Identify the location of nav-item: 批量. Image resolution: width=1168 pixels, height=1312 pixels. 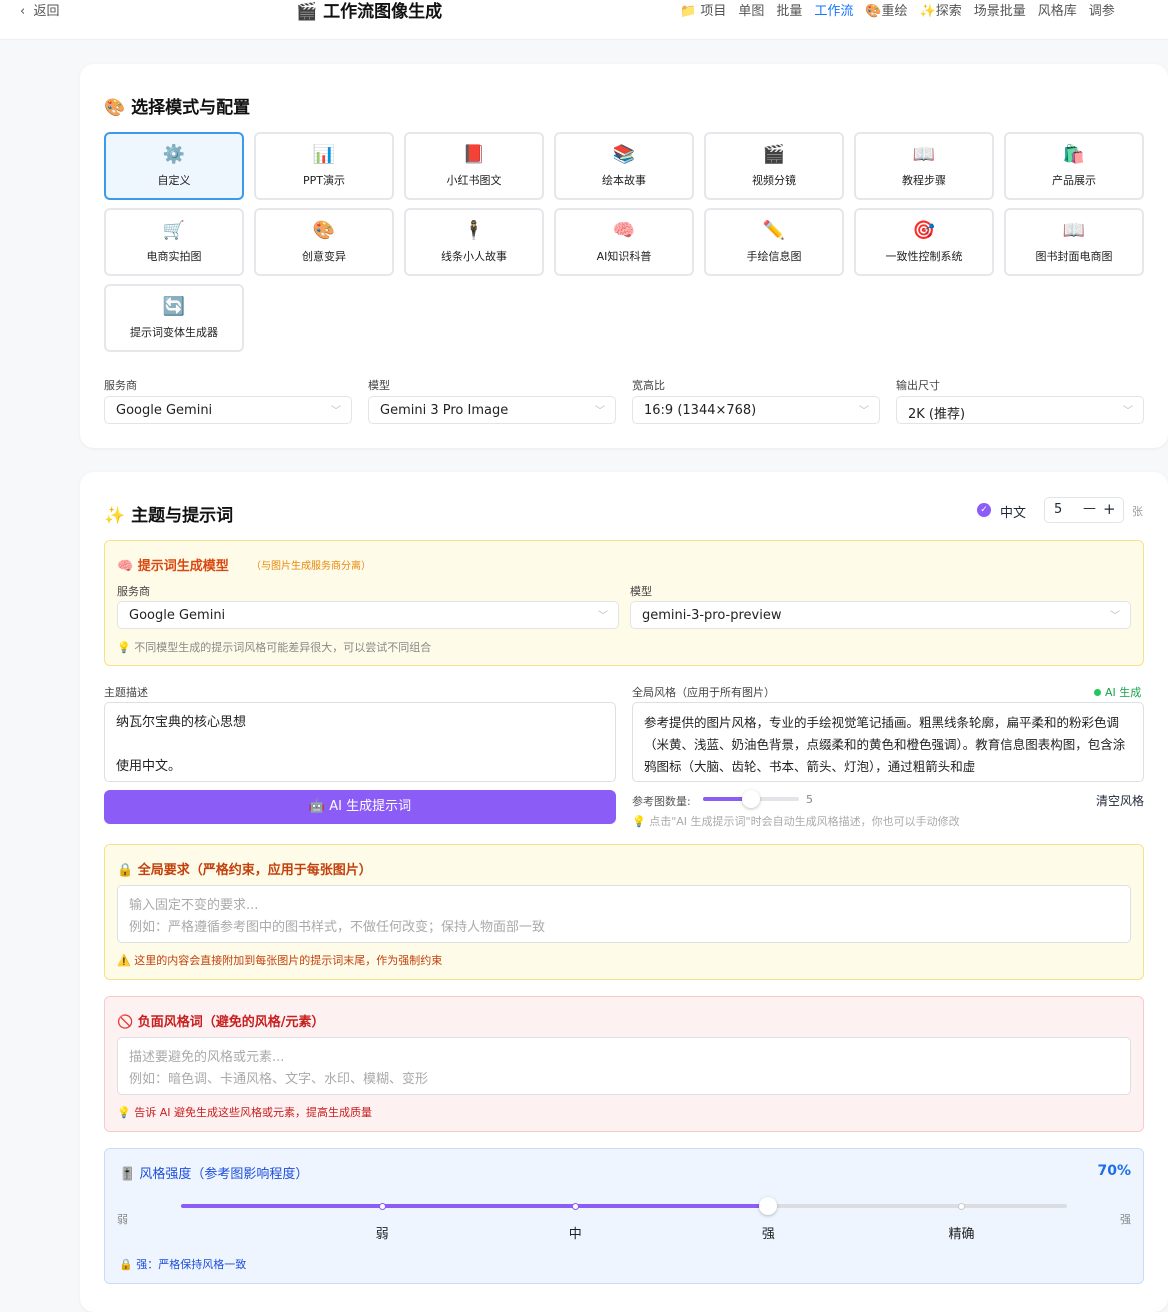
(789, 9).